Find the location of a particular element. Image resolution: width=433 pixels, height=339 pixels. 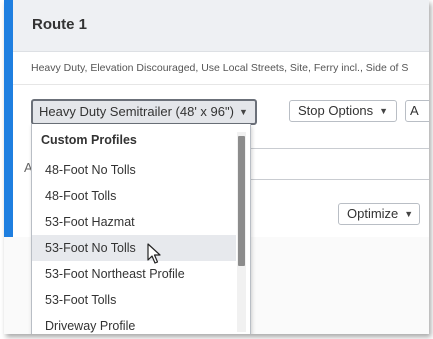

scrollbar-thumb is located at coordinates (241, 201).